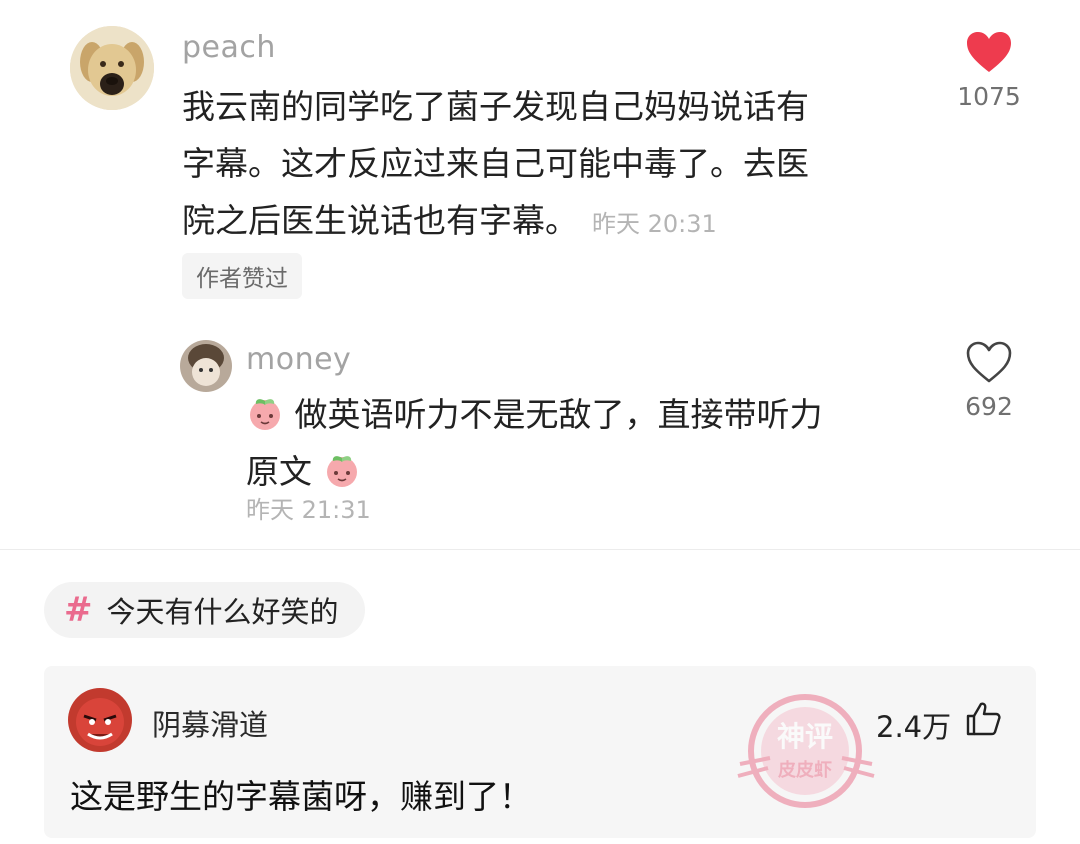 The image size is (1080, 844). Describe the element at coordinates (229, 47) in the screenshot. I see `comment-username: peach` at that location.